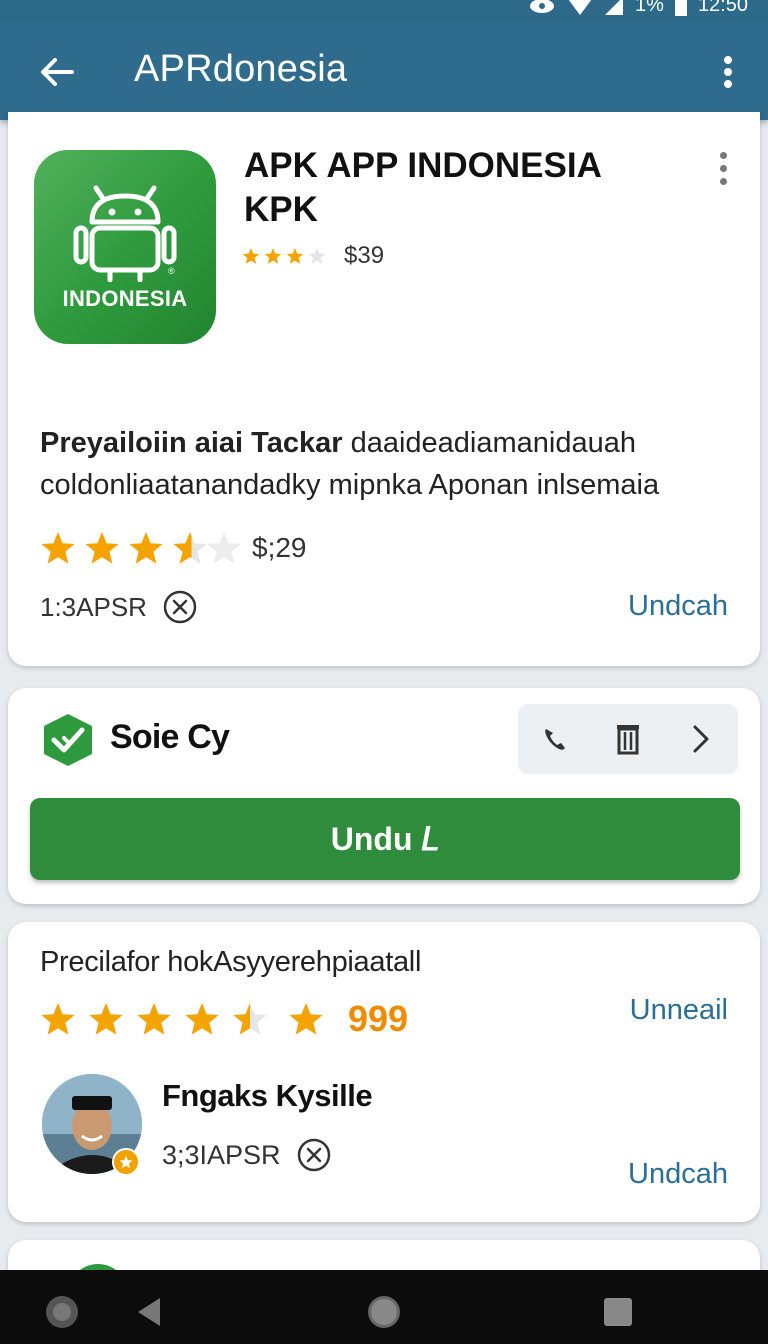  What do you see at coordinates (580, 8) in the screenshot?
I see `wifi-icon` at bounding box center [580, 8].